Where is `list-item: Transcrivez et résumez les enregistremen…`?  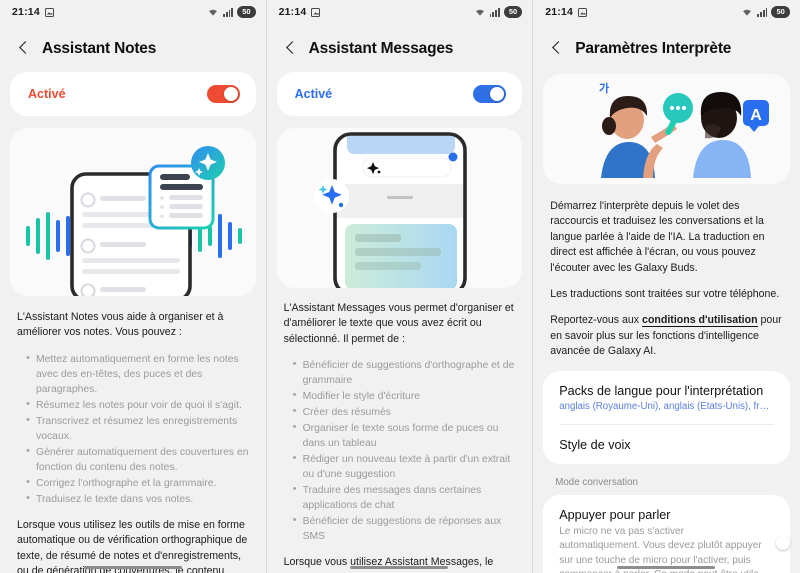 list-item: Transcrivez et résumez les enregistremen… is located at coordinates (137, 428).